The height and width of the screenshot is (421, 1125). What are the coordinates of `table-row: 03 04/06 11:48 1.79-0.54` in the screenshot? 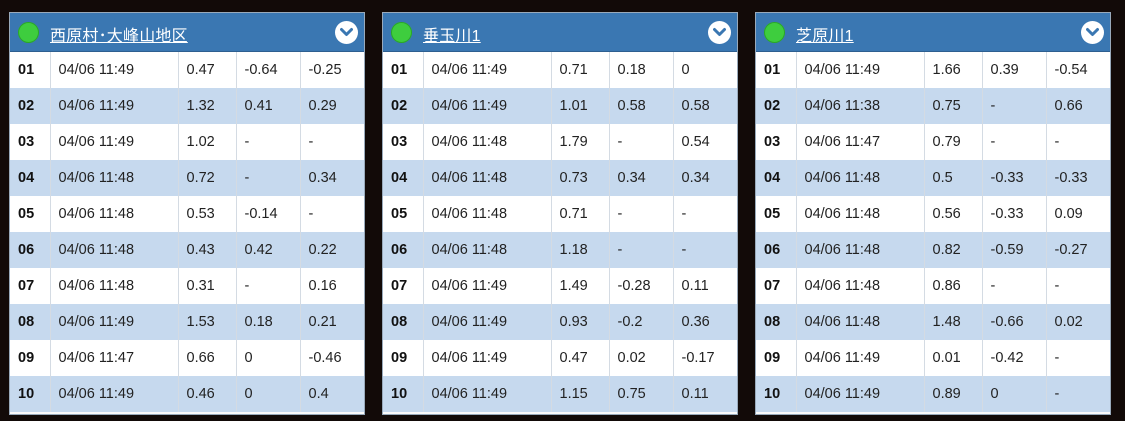 It's located at (560, 142).